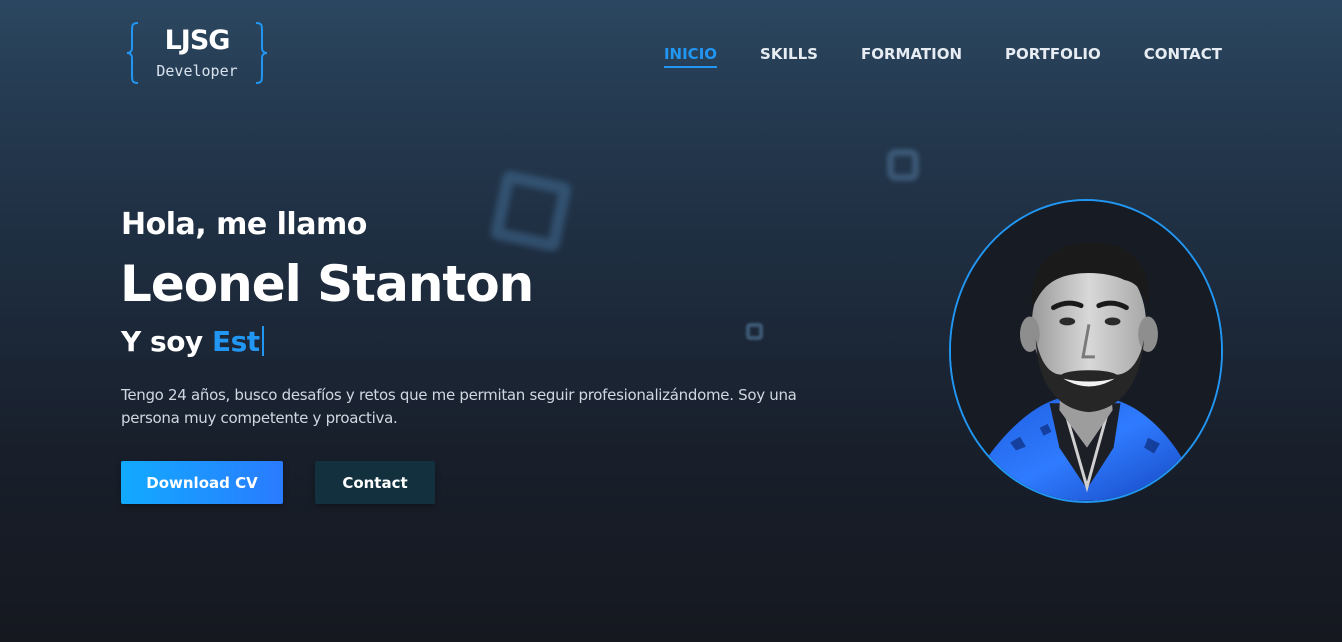 The image size is (1342, 642). What do you see at coordinates (235, 341) in the screenshot?
I see `hero-role-typed: Est` at bounding box center [235, 341].